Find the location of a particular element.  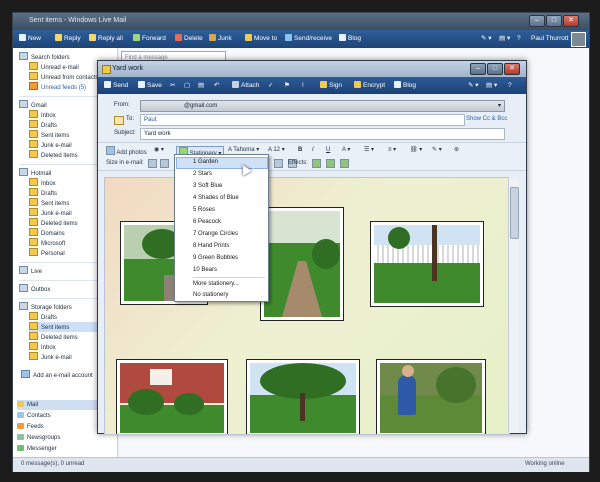

font-size-select: A 12 ▾ is located at coordinates (276, 150).